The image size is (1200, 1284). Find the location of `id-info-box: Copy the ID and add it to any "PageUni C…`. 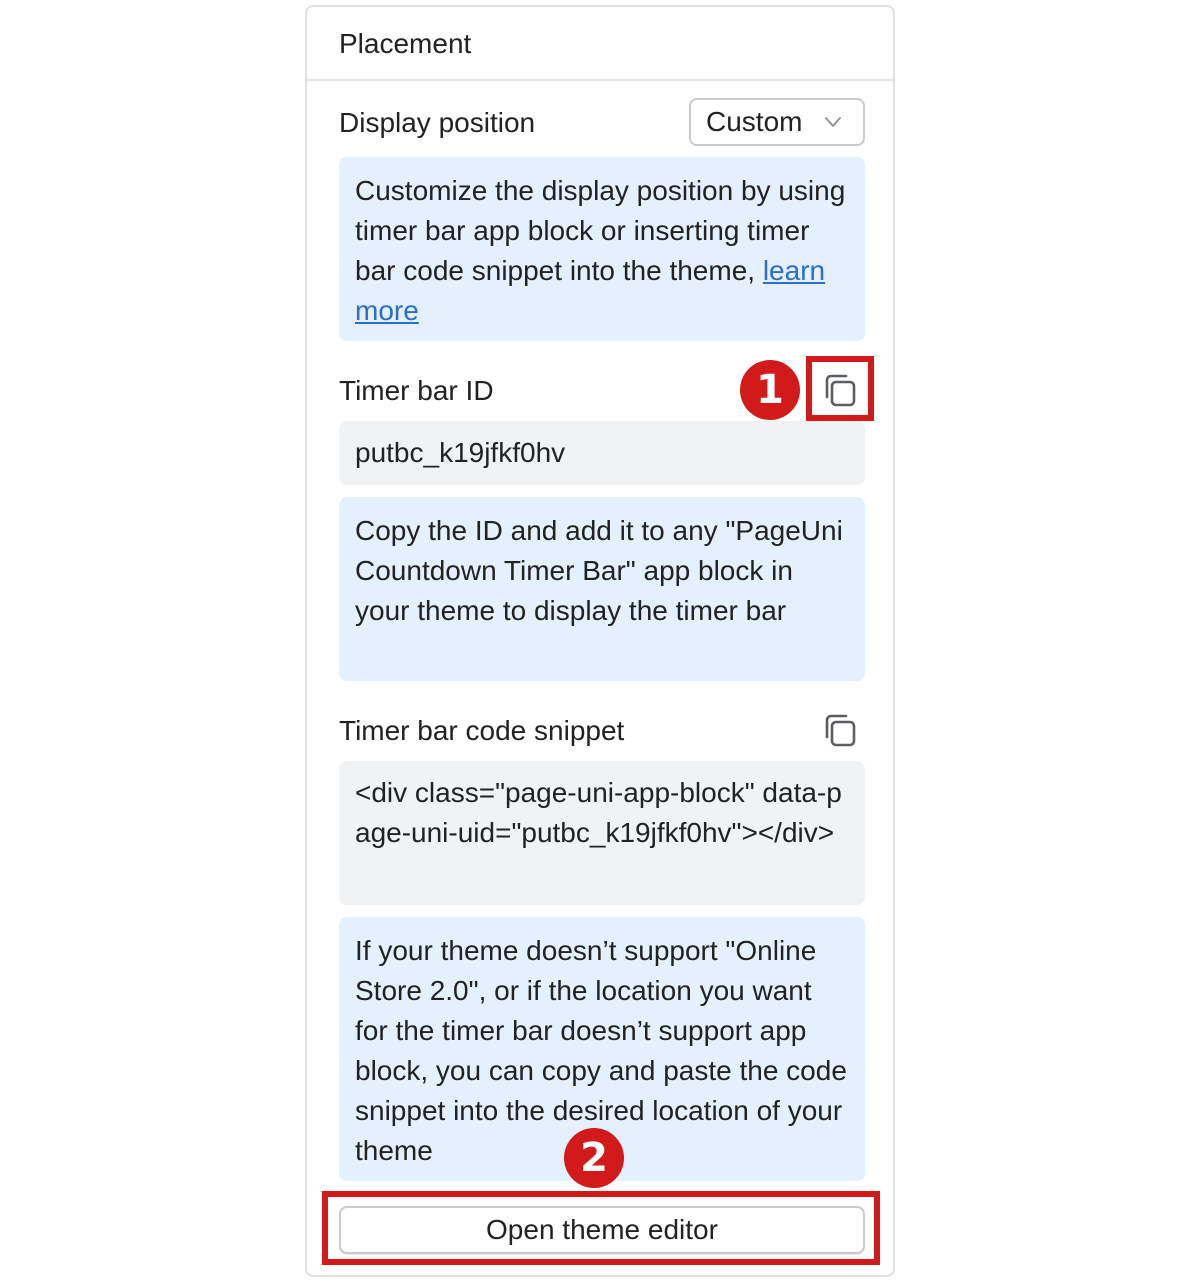

id-info-box: Copy the ID and add it to any "PageUni C… is located at coordinates (602, 589).